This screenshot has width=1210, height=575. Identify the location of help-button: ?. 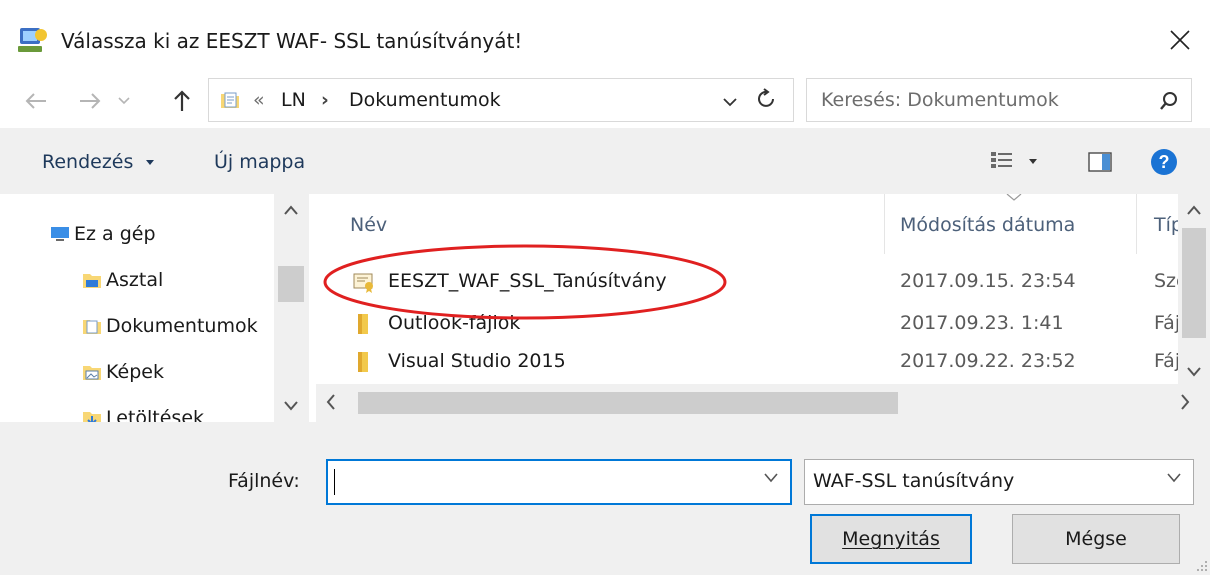
(1164, 162).